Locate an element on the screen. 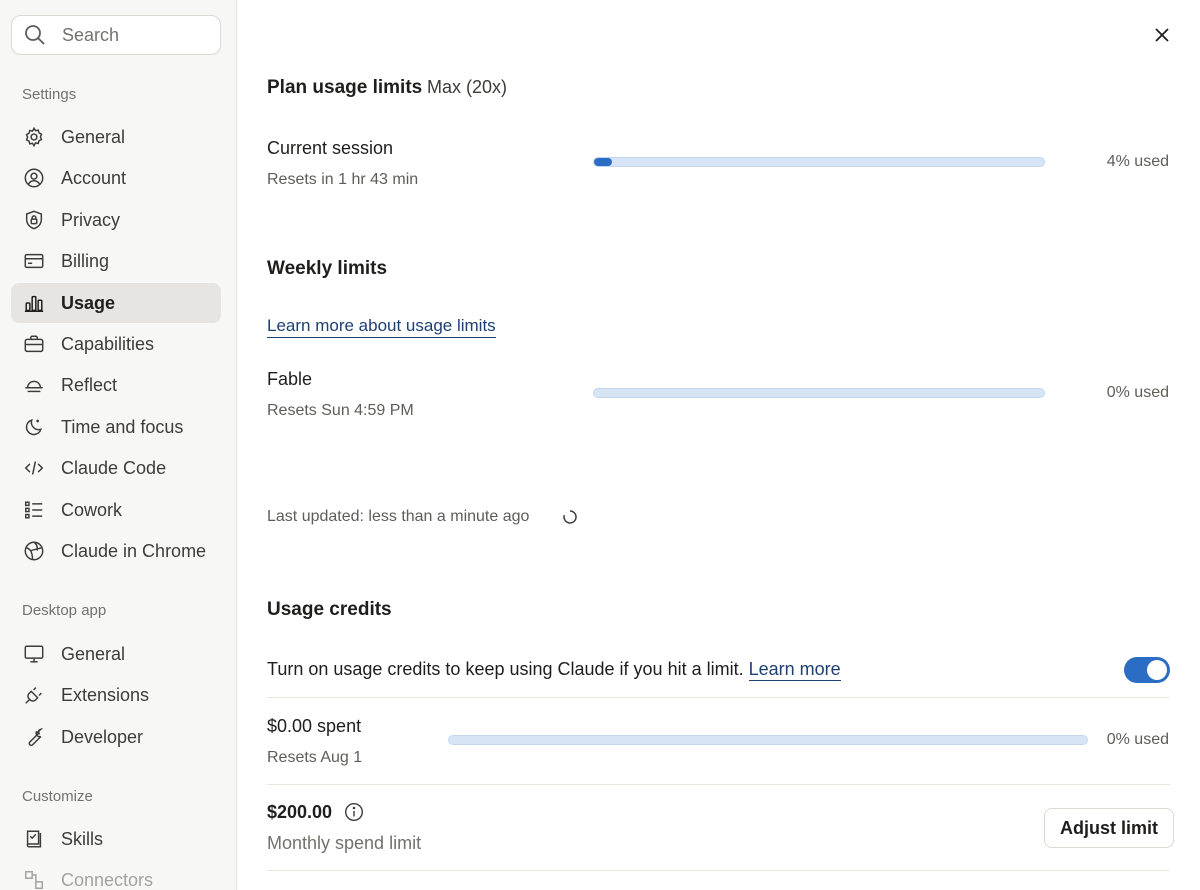  sidebar-item-claude-in-chrome: Claude in Chrome is located at coordinates (116, 551).